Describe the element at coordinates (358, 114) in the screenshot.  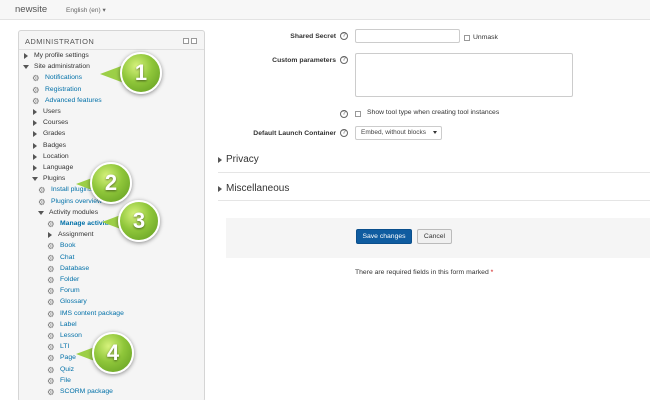
I see `show-tool-type-checkbox` at that location.